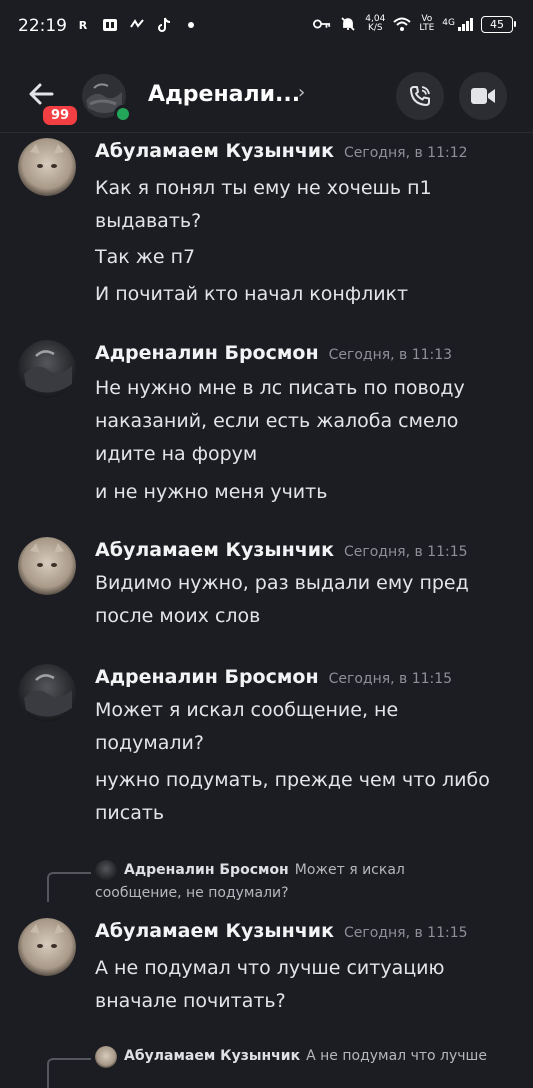 Image resolution: width=533 pixels, height=1088 pixels. What do you see at coordinates (498, 24) in the screenshot?
I see `battery-indicator: 45` at bounding box center [498, 24].